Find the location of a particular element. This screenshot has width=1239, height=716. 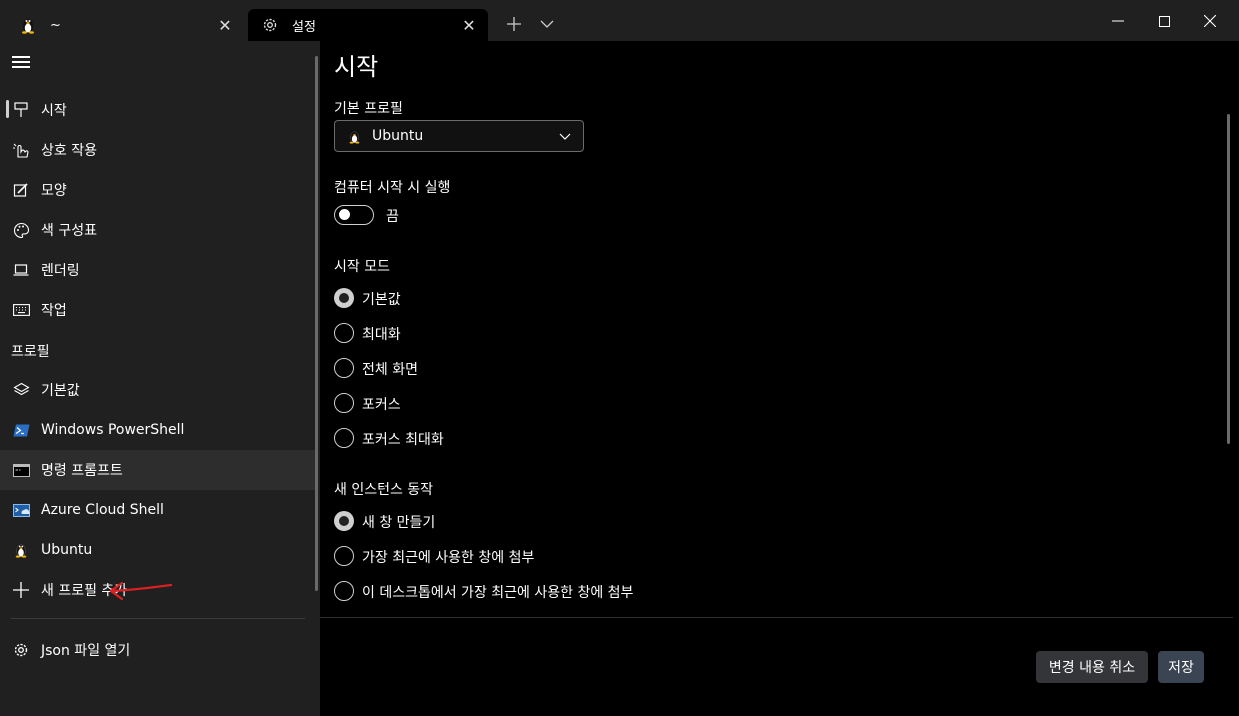

minimize-icon is located at coordinates (1118, 21).